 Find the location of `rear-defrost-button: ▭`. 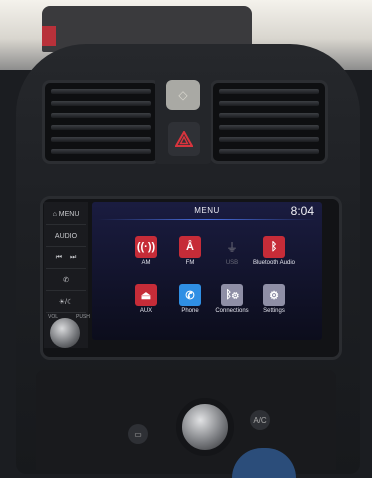

rear-defrost-button: ▭ is located at coordinates (138, 434).